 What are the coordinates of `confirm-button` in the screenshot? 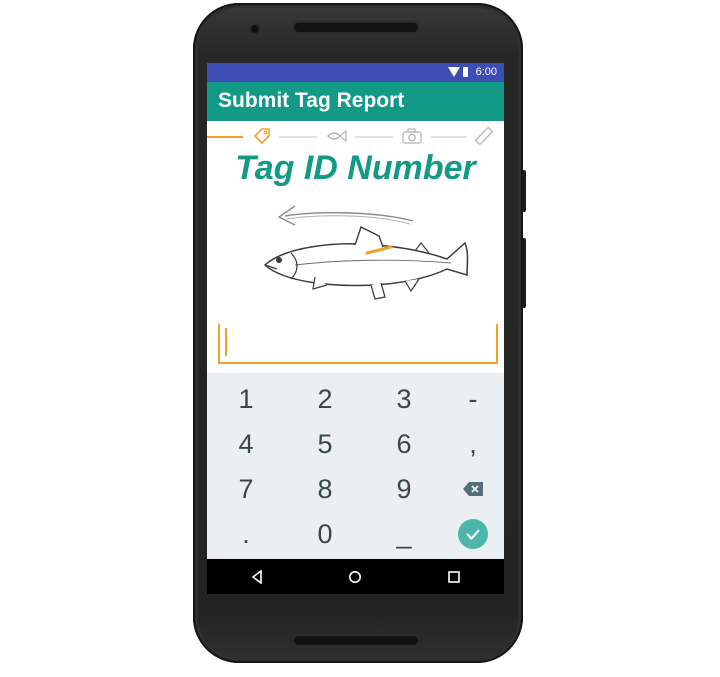 It's located at (473, 534).